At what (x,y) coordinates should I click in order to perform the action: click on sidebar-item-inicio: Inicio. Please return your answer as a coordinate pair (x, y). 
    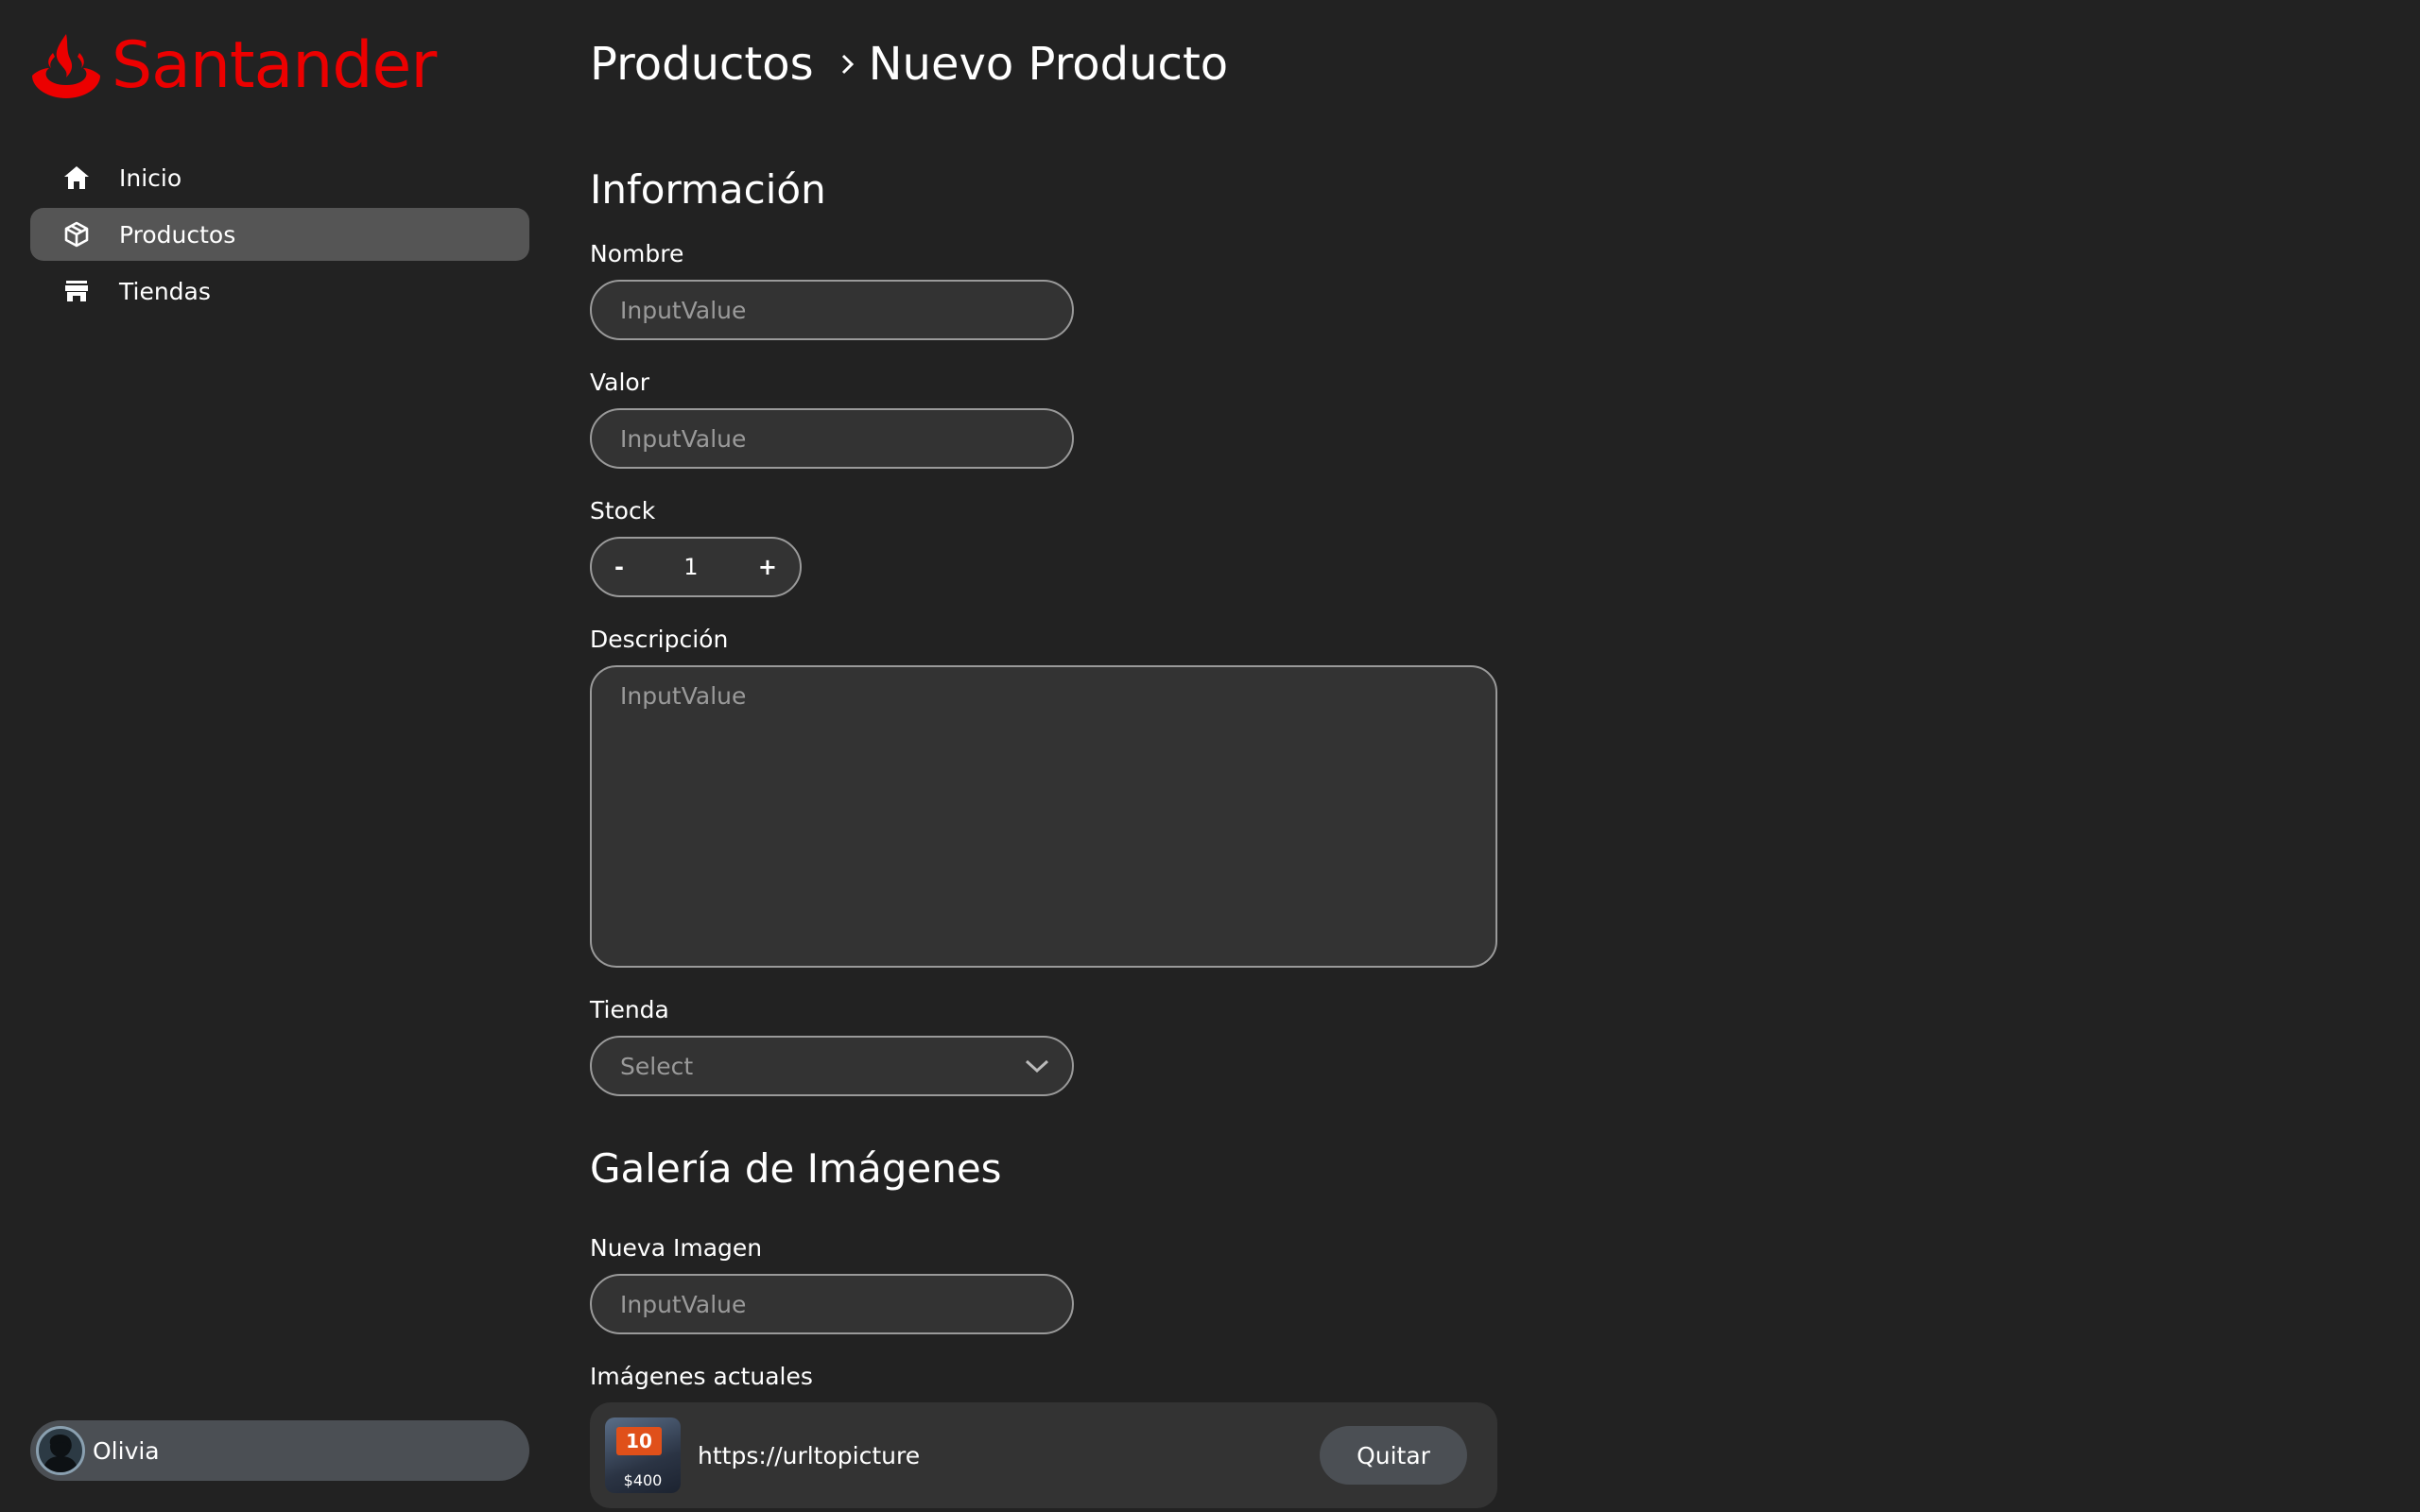
    Looking at the image, I should click on (279, 177).